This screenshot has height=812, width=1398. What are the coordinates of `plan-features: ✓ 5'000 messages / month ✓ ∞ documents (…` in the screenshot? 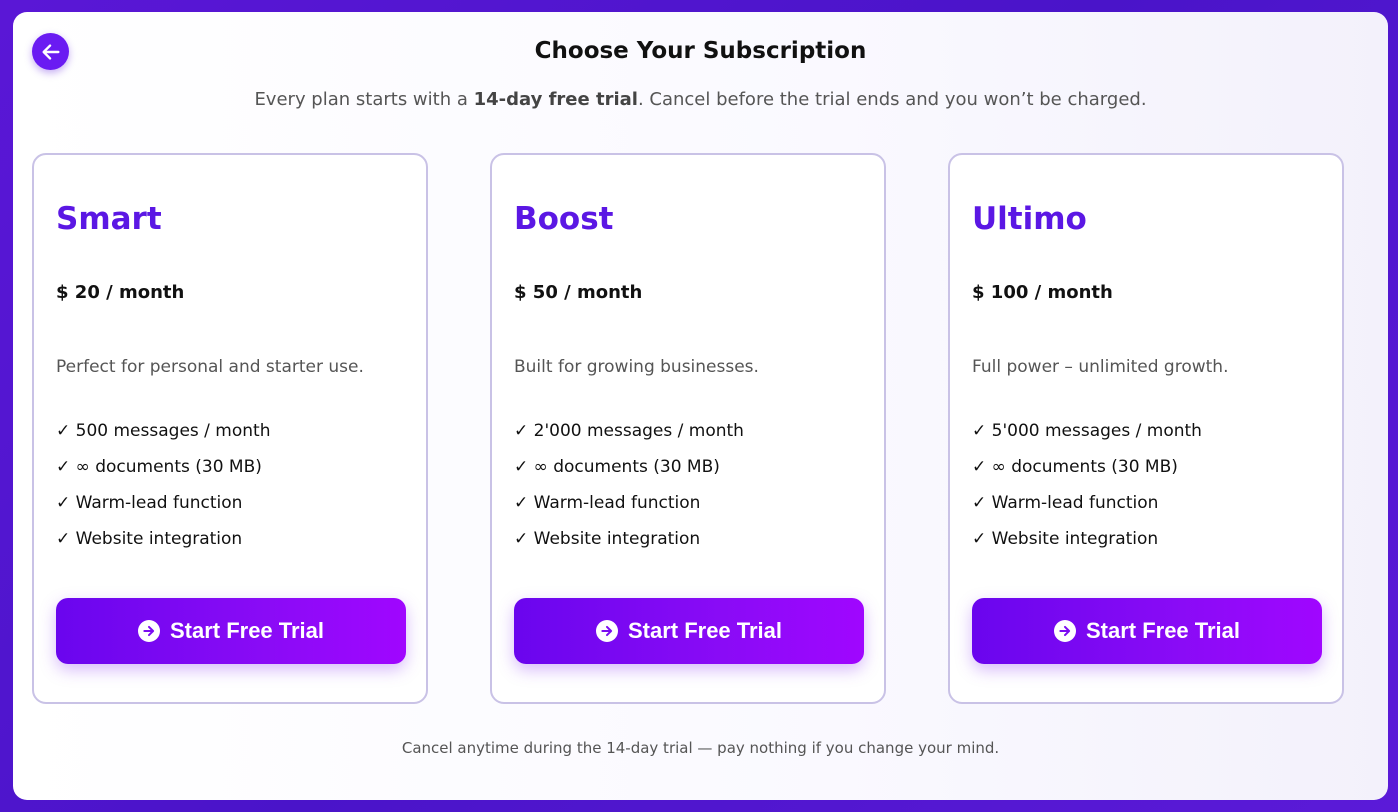 It's located at (1087, 492).